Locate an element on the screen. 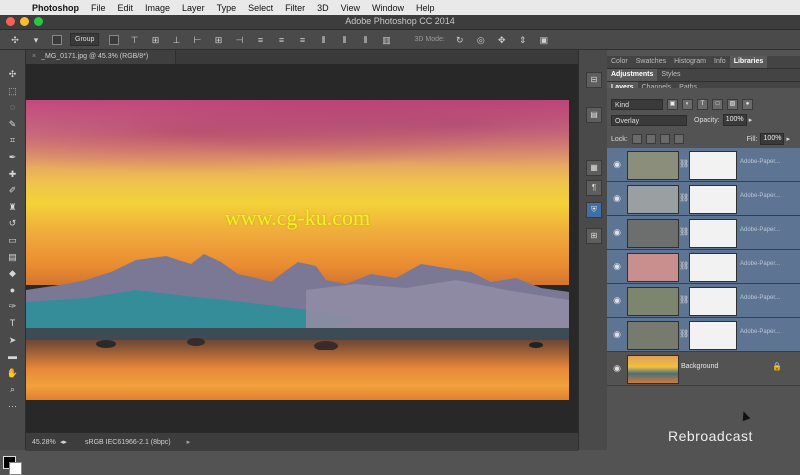 This screenshot has height=475, width=800. dodge-tool-icon: ● is located at coordinates (12, 290).